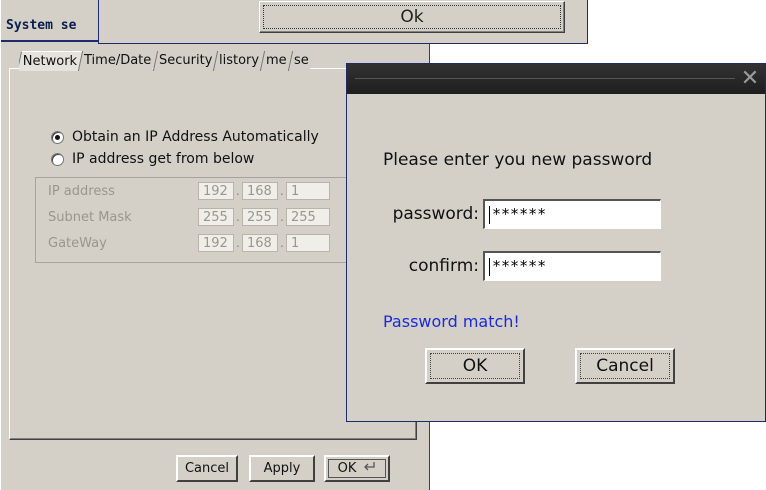  I want to click on apply-button: Apply, so click(282, 468).